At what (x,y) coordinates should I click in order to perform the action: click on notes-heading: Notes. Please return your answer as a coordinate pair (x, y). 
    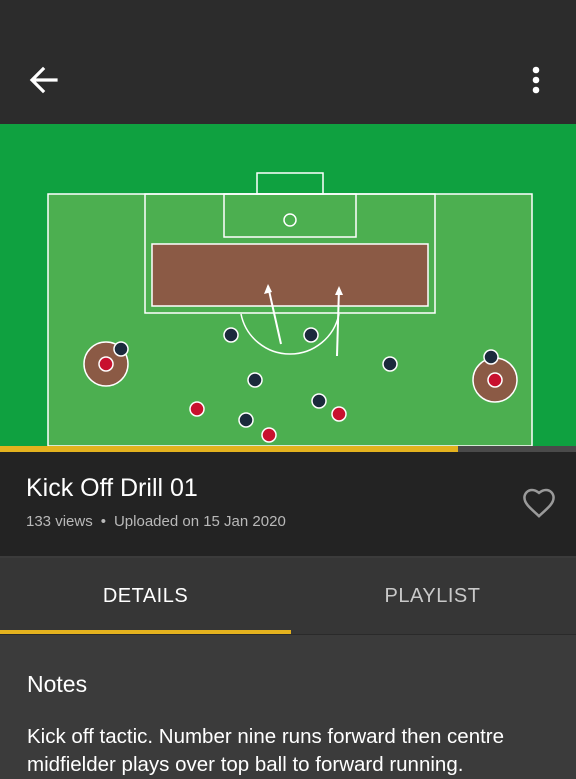
    Looking at the image, I should click on (57, 684).